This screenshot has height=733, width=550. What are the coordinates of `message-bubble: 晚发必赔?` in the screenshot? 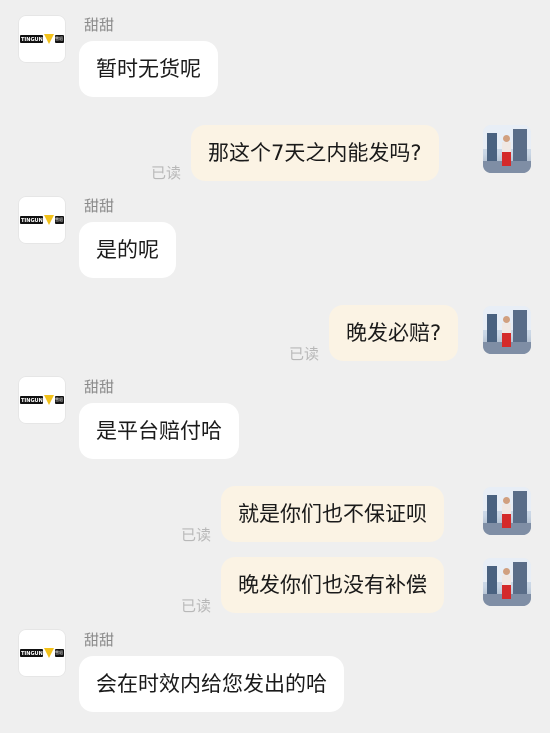 It's located at (394, 333).